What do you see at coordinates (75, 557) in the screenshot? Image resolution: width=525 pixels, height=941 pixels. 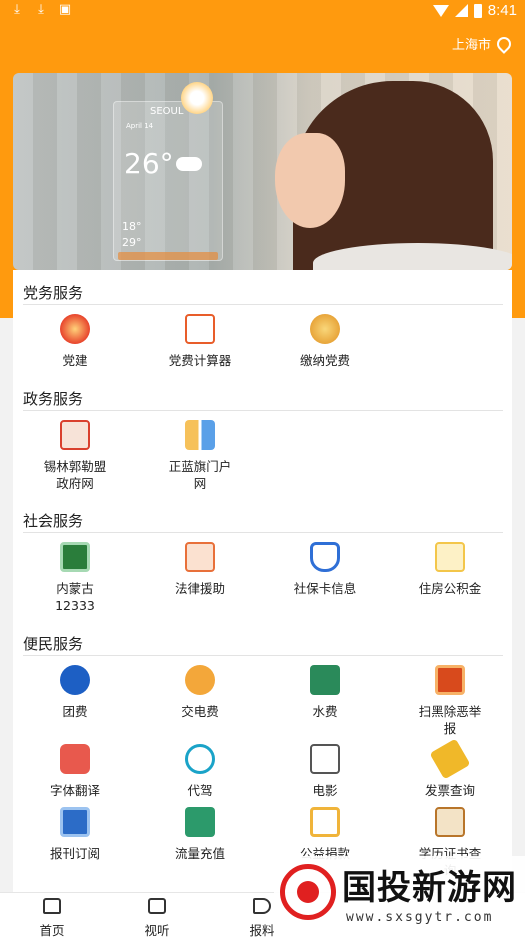 I see `social-security-icon` at bounding box center [75, 557].